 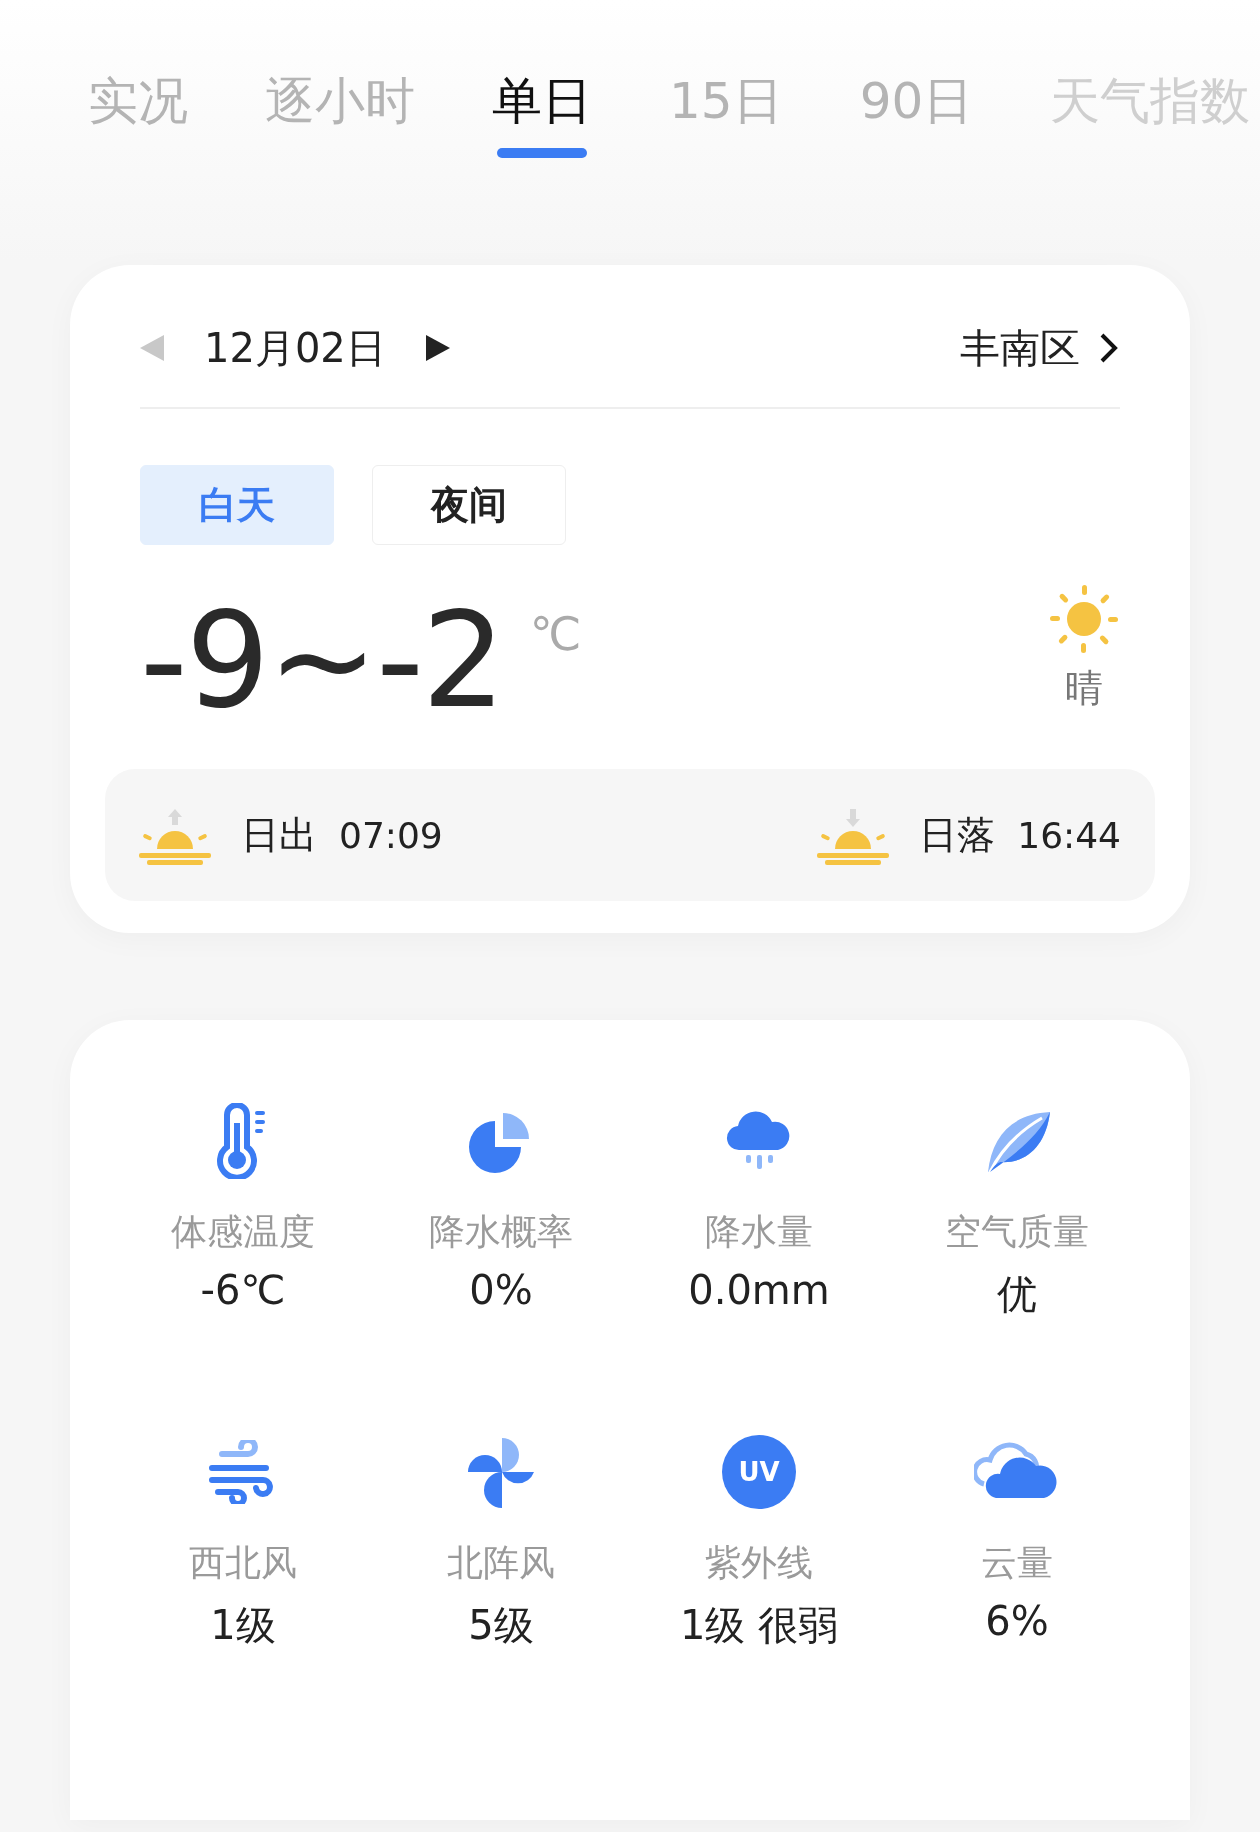 What do you see at coordinates (555, 634) in the screenshot?
I see `temperature-unit: ℃` at bounding box center [555, 634].